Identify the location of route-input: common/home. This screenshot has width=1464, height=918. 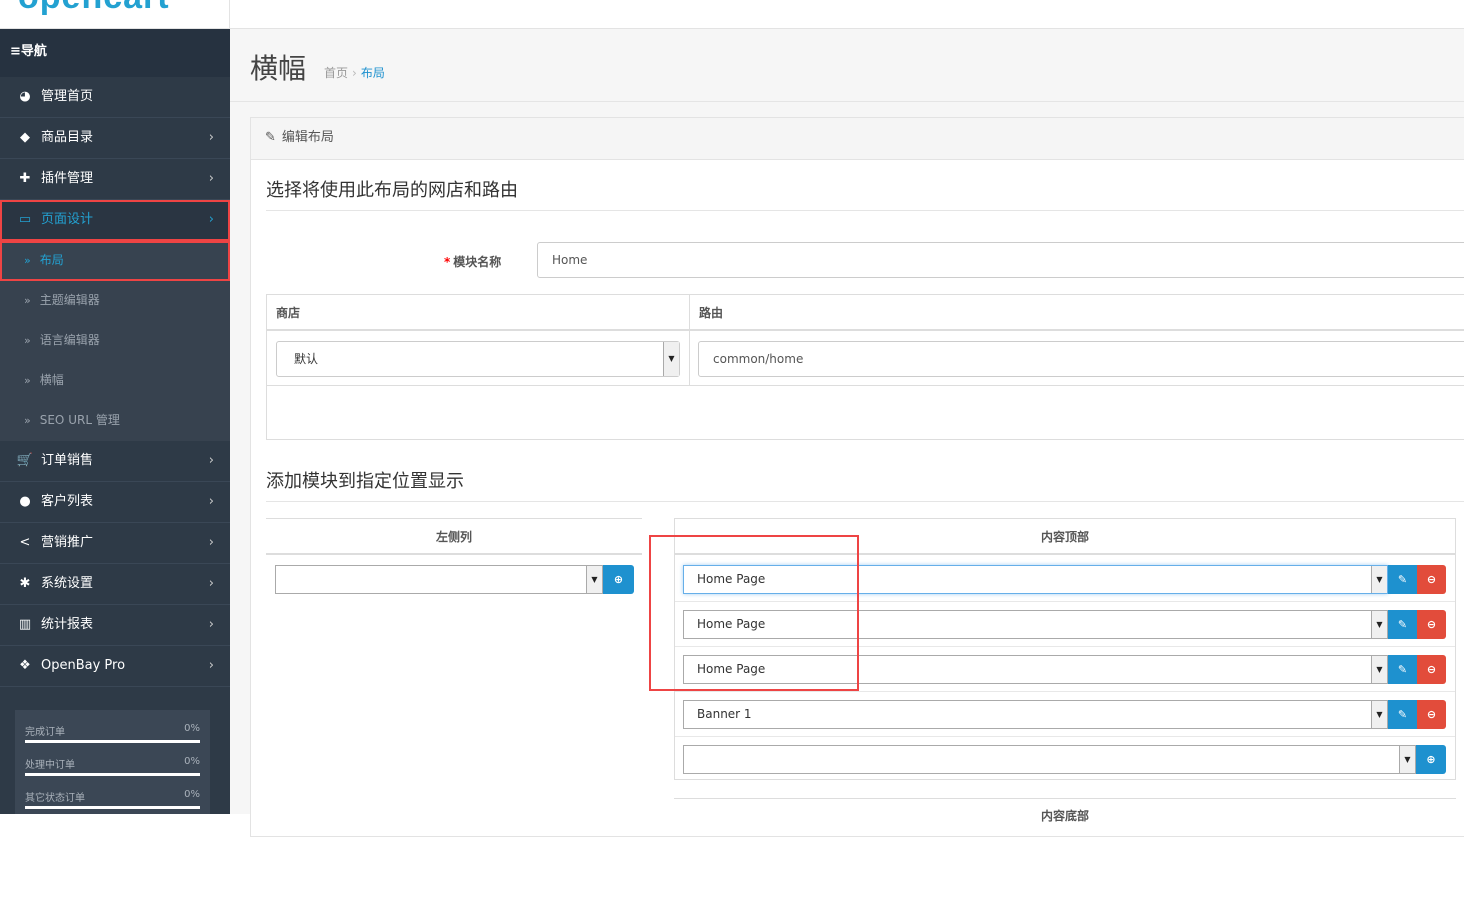
(1081, 359).